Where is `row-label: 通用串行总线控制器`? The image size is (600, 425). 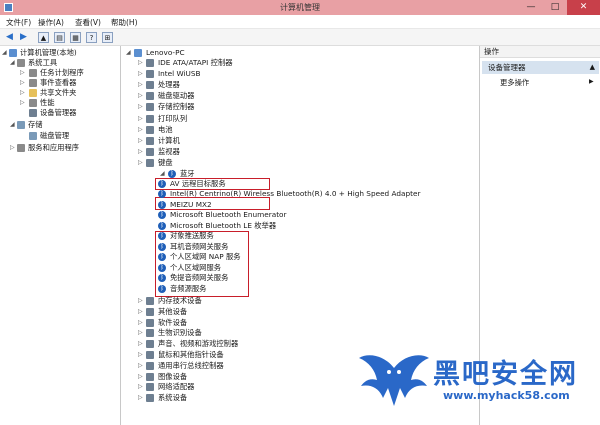 row-label: 通用串行总线控制器 is located at coordinates (191, 365).